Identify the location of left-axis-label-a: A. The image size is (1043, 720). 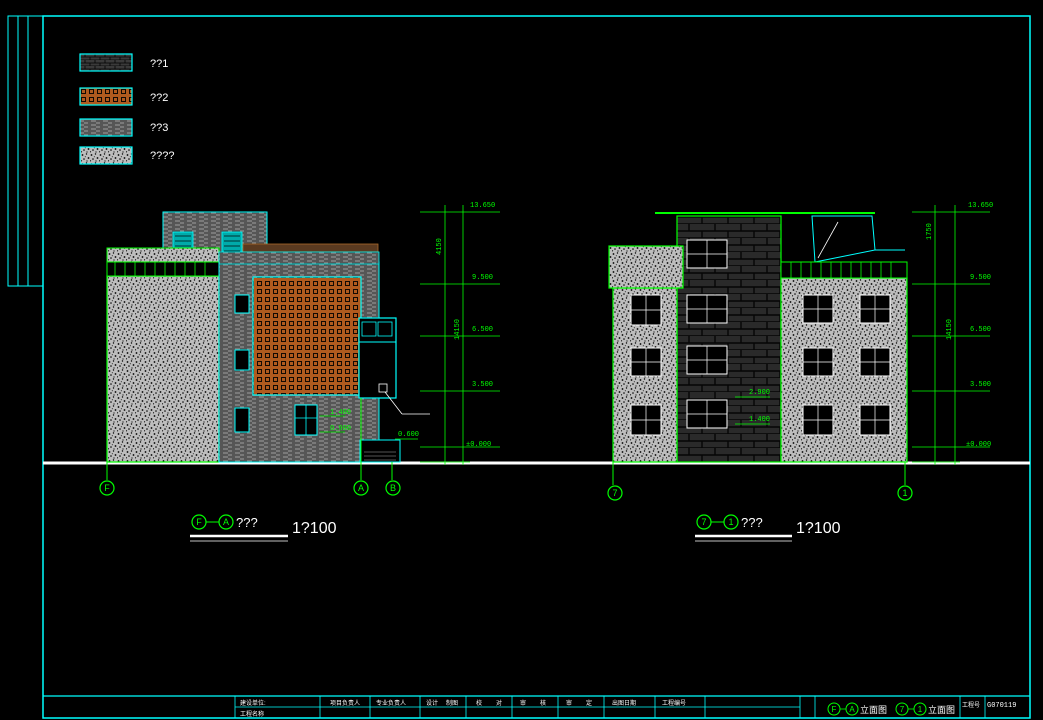
(361, 488).